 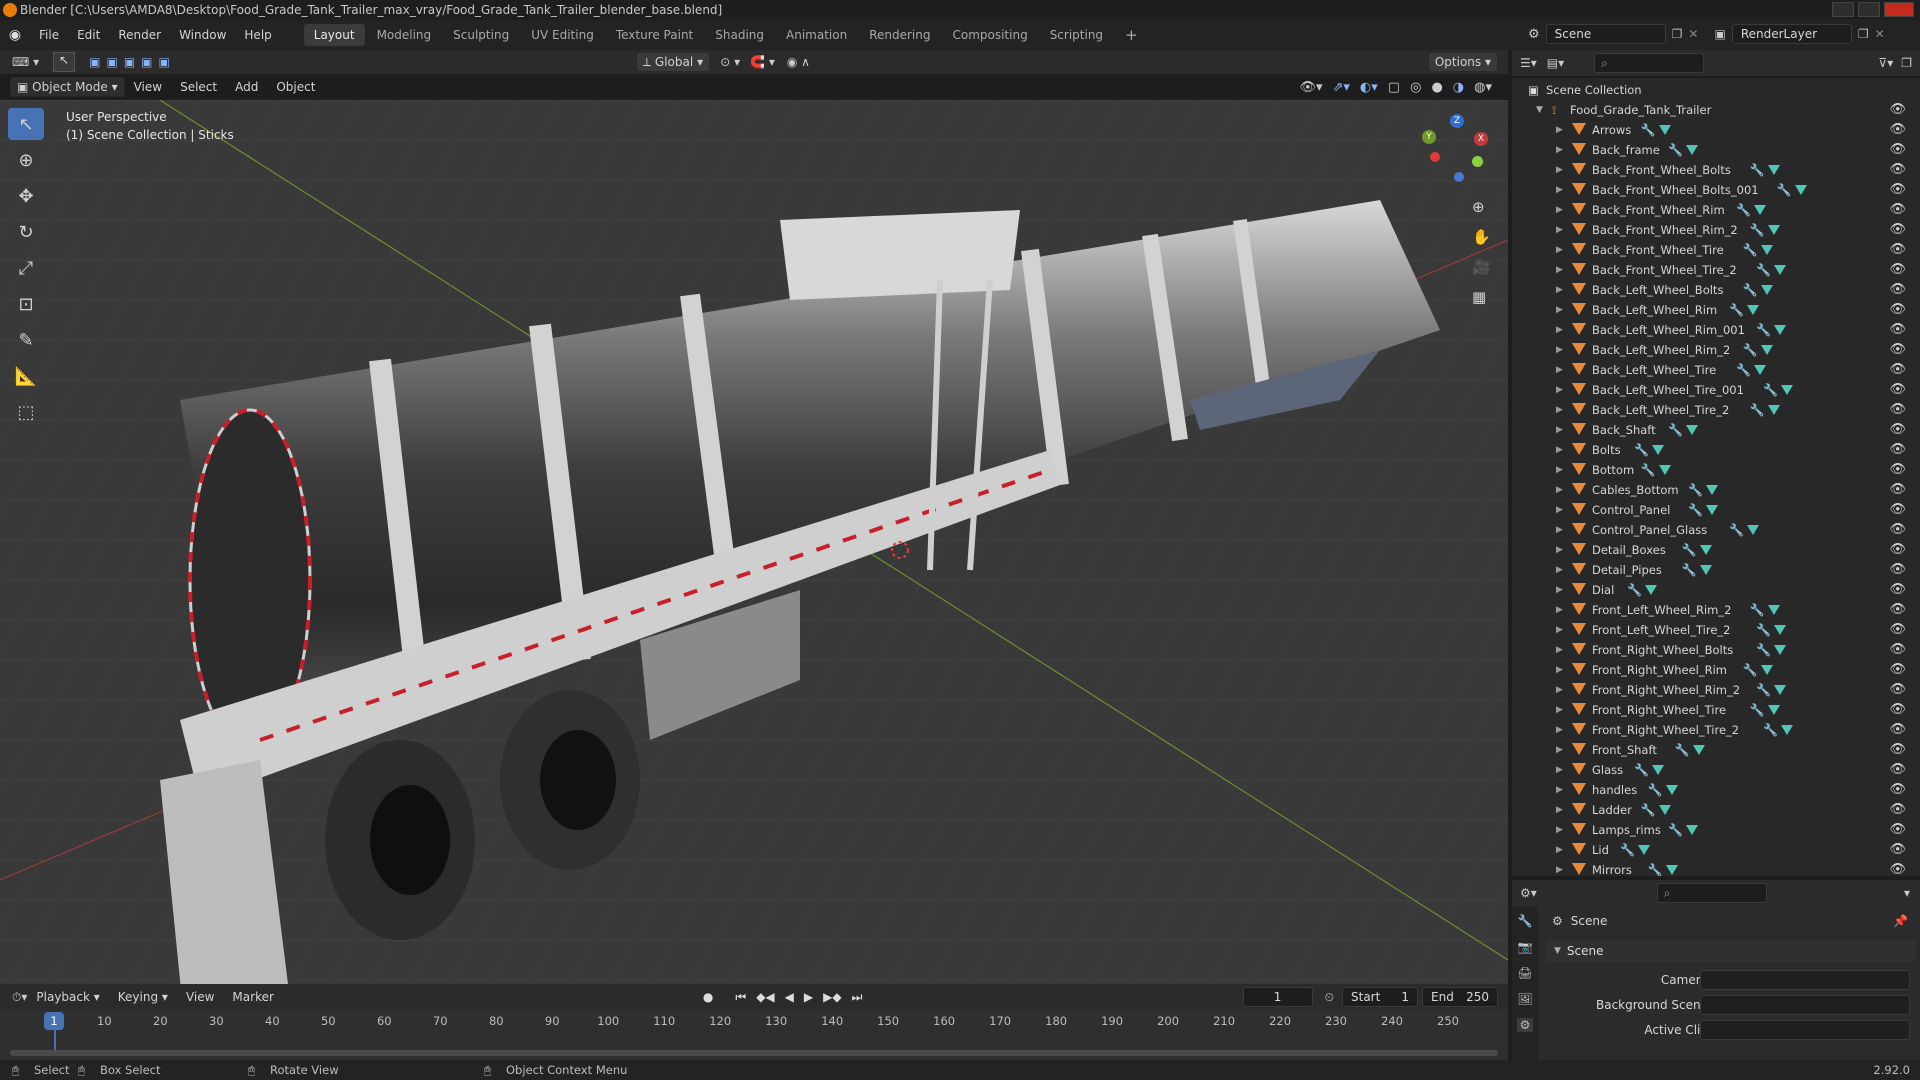 I want to click on annotate-tool-icon: ✎, so click(x=26, y=340).